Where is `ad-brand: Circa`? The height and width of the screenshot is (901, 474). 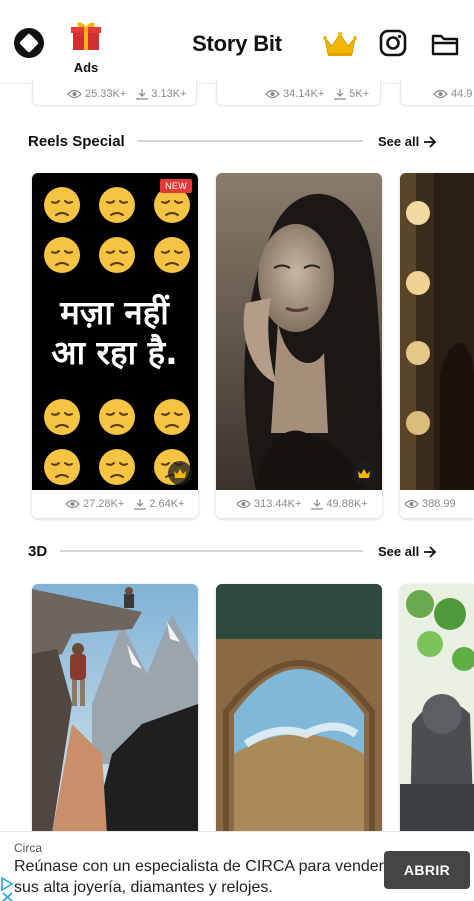
ad-brand: Circa is located at coordinates (28, 848).